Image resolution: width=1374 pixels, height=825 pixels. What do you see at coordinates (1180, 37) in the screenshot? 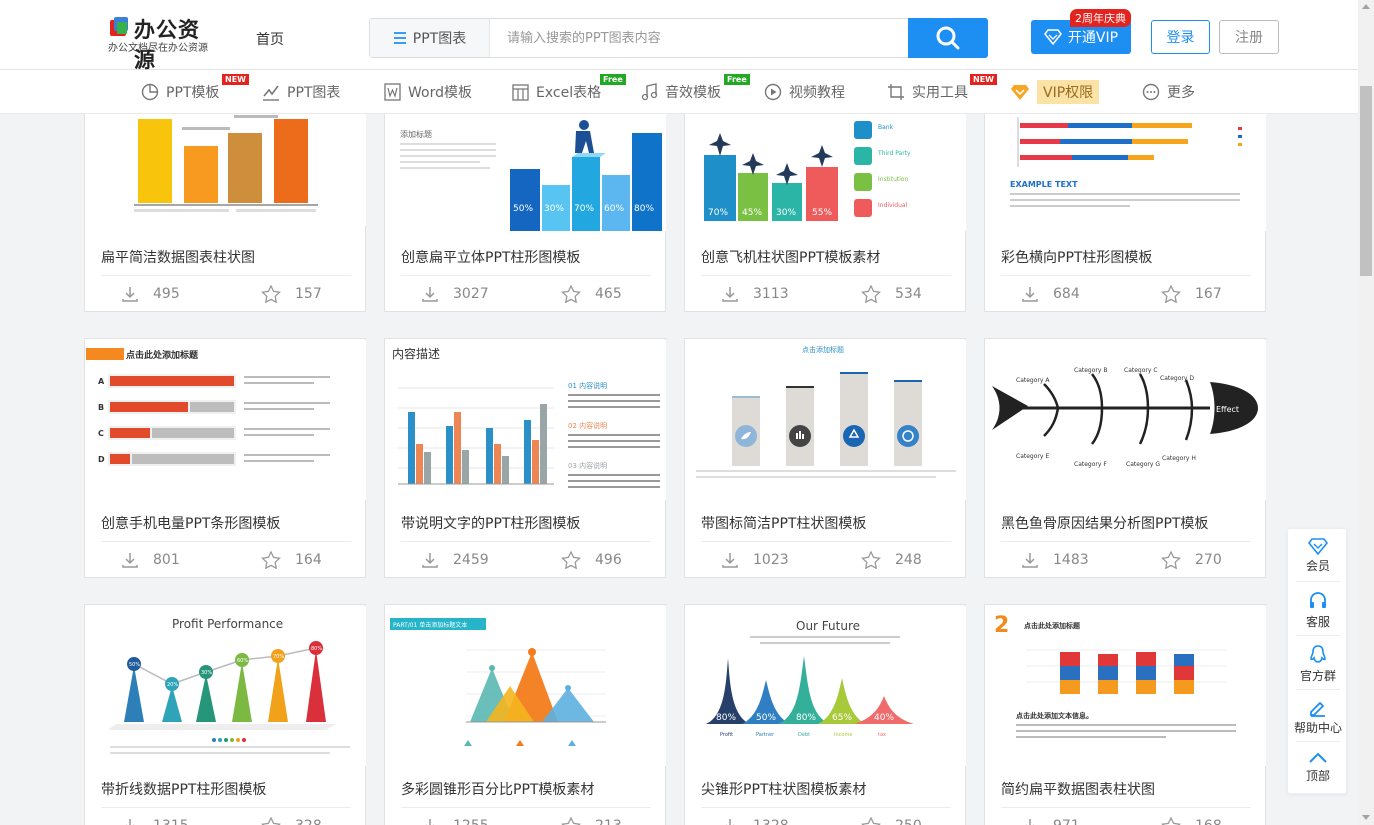
I see `login-button: 登录` at bounding box center [1180, 37].